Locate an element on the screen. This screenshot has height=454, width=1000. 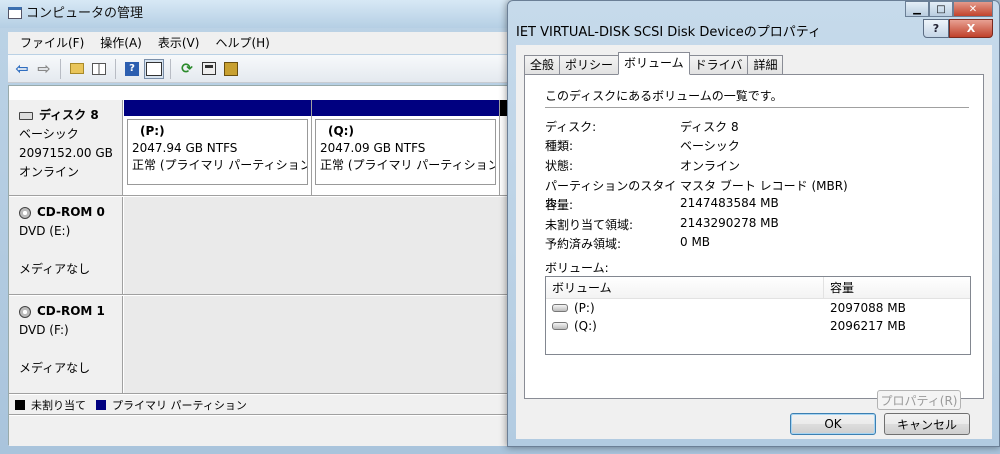
field-value: 2147483584 MB is located at coordinates (729, 203).